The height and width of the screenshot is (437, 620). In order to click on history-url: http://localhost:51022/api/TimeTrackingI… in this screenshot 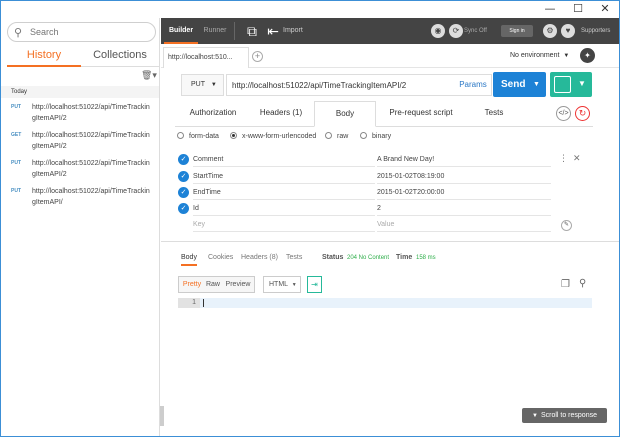, I will do `click(91, 113)`.